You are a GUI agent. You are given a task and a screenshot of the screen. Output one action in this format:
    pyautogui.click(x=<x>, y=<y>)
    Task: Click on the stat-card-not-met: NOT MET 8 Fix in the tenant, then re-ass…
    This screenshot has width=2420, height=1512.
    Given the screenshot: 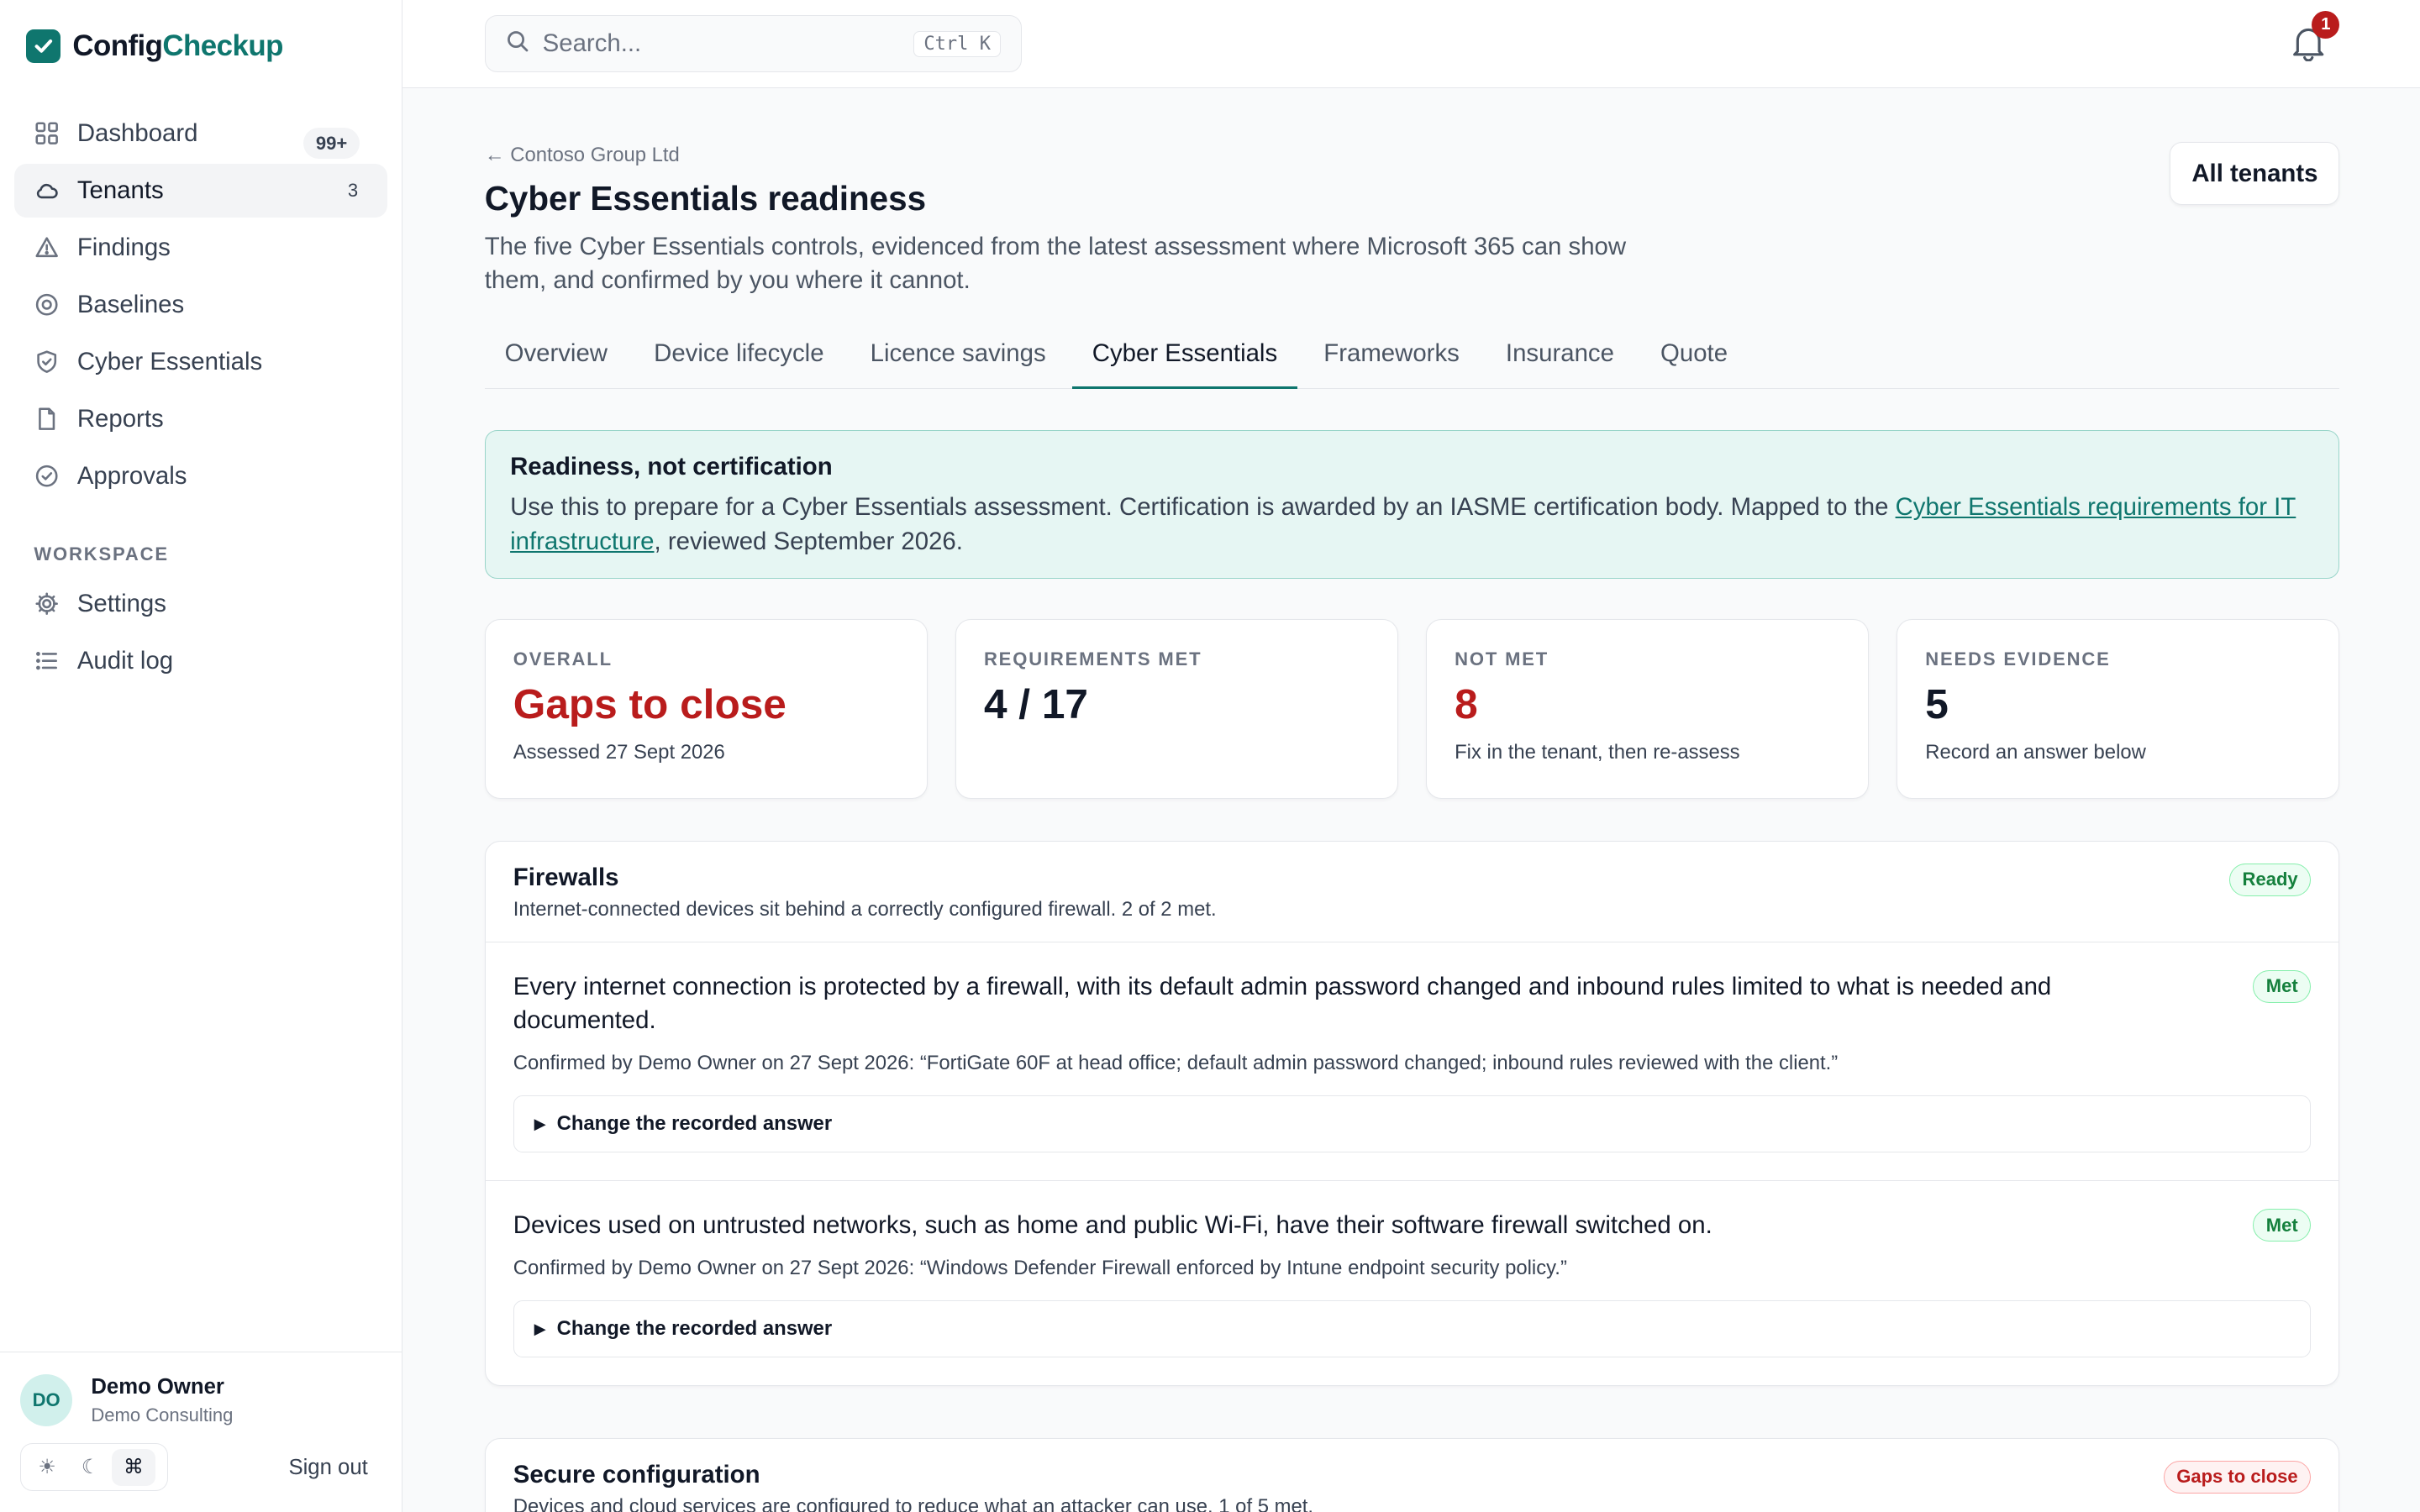 What is the action you would take?
    pyautogui.click(x=1648, y=709)
    